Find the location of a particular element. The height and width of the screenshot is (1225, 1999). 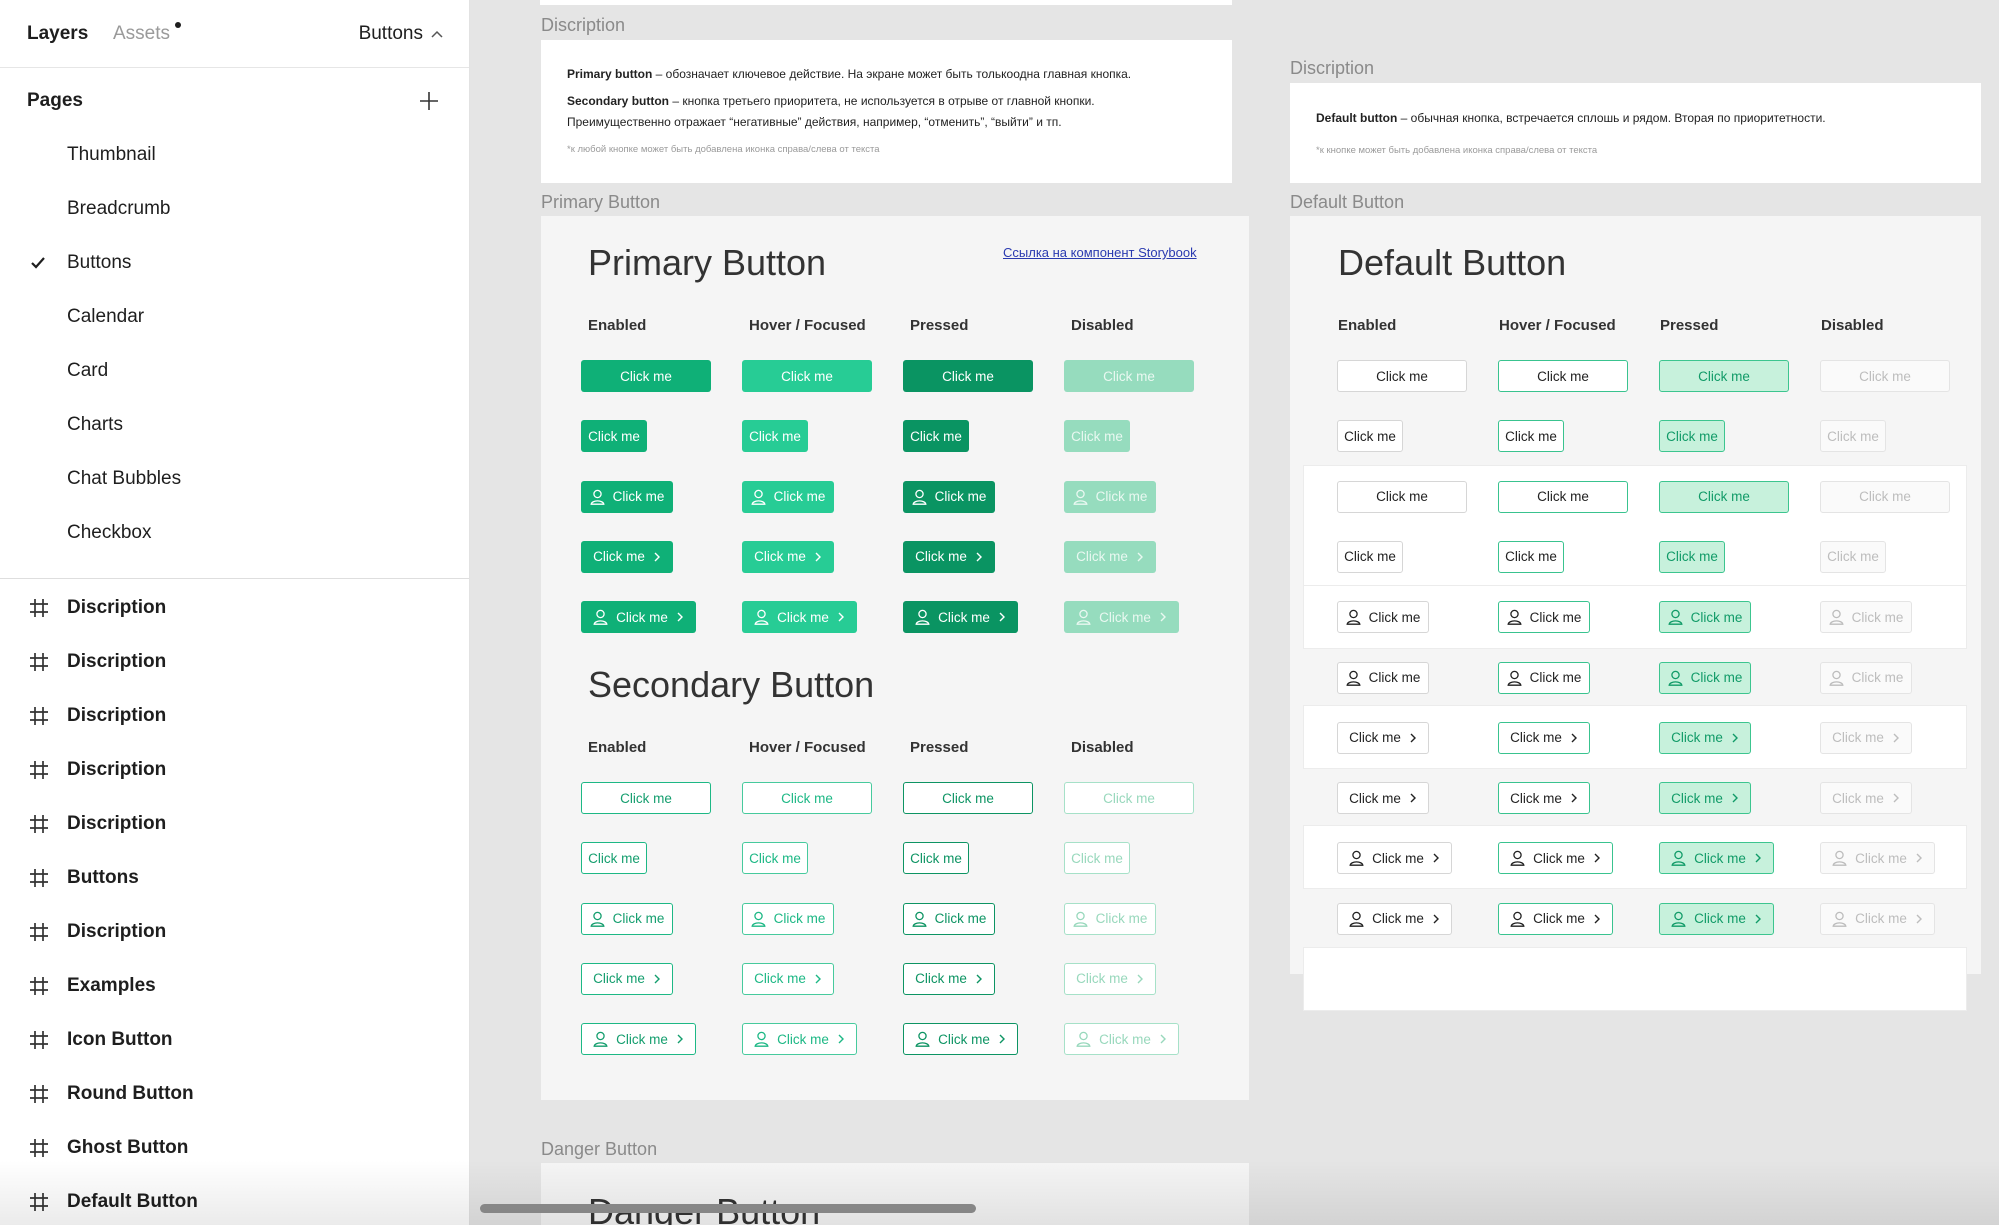

page-item-checkbox: Checkbox is located at coordinates (109, 533).